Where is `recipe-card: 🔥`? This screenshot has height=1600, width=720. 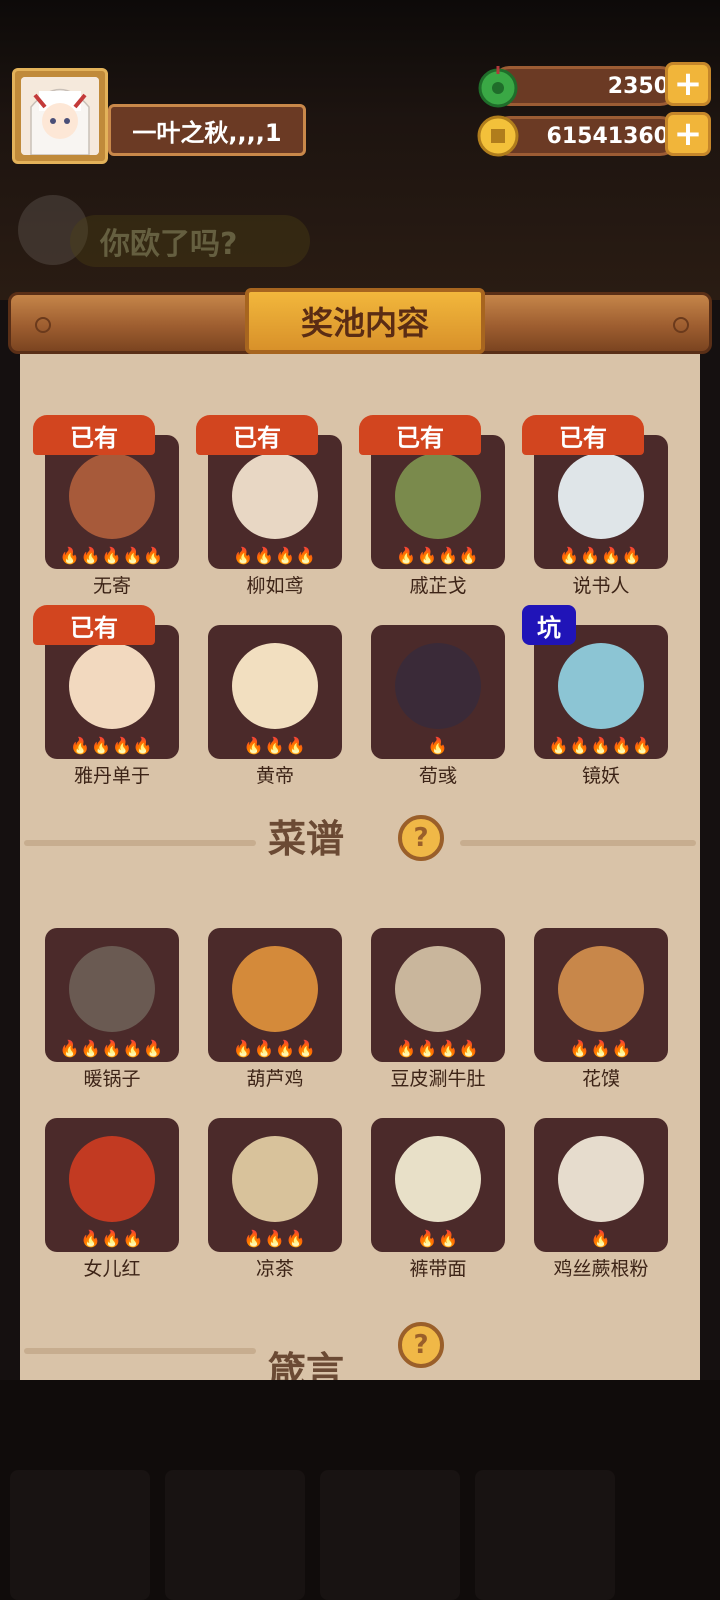 recipe-card: 🔥 is located at coordinates (601, 1185).